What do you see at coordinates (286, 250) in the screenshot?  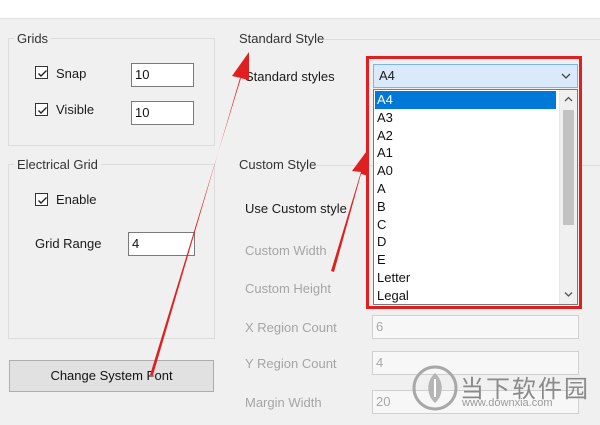 I see `custom-width-label: Custom Width` at bounding box center [286, 250].